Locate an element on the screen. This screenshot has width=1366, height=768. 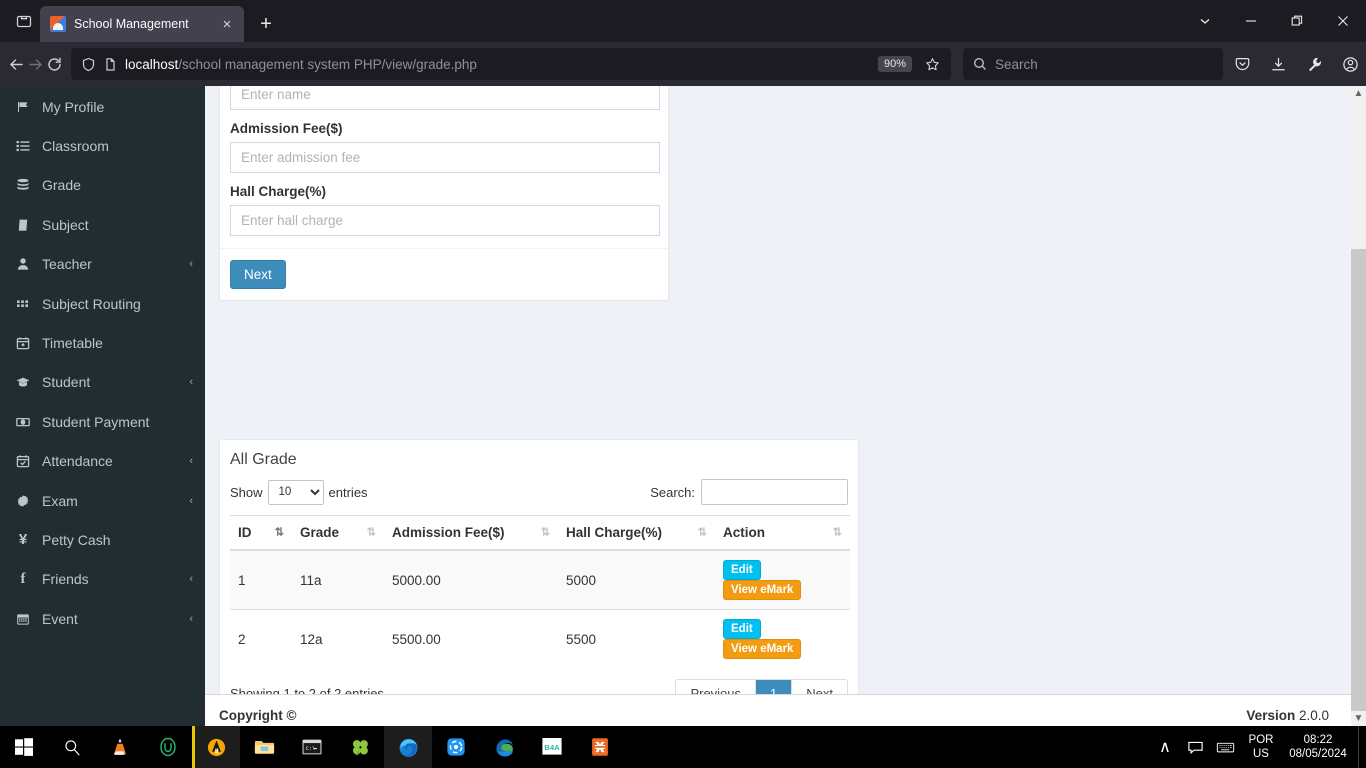
b4a-taskbar-button: B4A is located at coordinates (552, 747).